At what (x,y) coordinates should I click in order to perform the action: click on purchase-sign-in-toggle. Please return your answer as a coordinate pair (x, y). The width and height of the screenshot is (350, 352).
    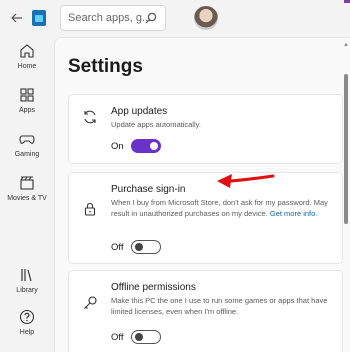
    Looking at the image, I should click on (146, 247).